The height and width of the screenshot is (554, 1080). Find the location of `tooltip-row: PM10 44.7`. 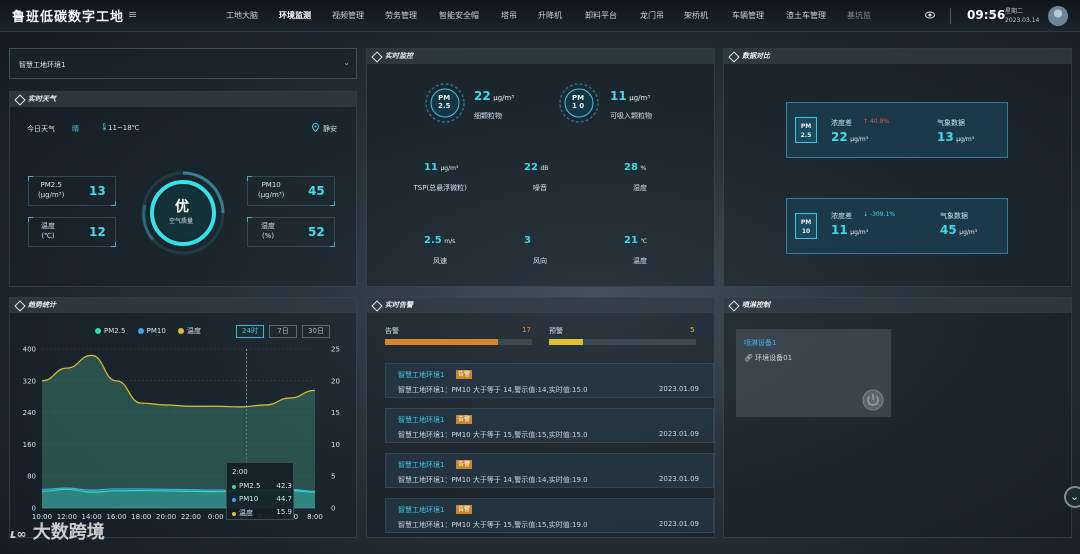

tooltip-row: PM10 44.7 is located at coordinates (262, 499).